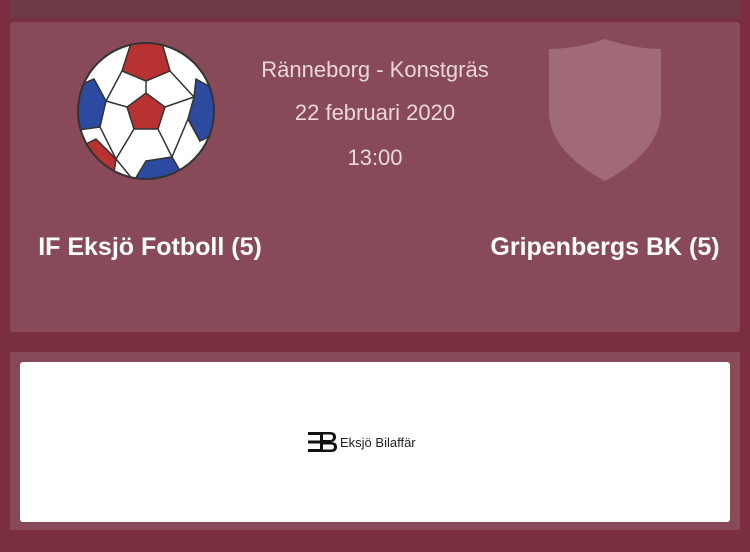 The image size is (750, 552). Describe the element at coordinates (150, 247) in the screenshot. I see `home-team-name: IF Eksjö Fotboll (5)` at that location.